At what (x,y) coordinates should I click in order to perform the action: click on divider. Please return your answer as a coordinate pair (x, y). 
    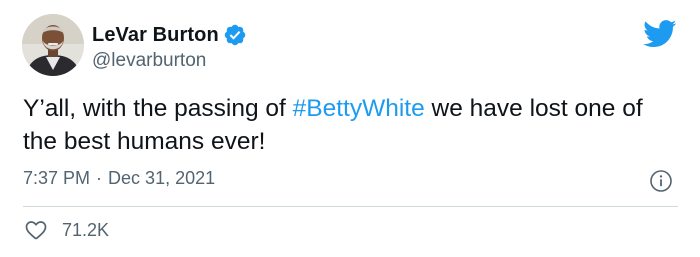
    Looking at the image, I should click on (350, 206).